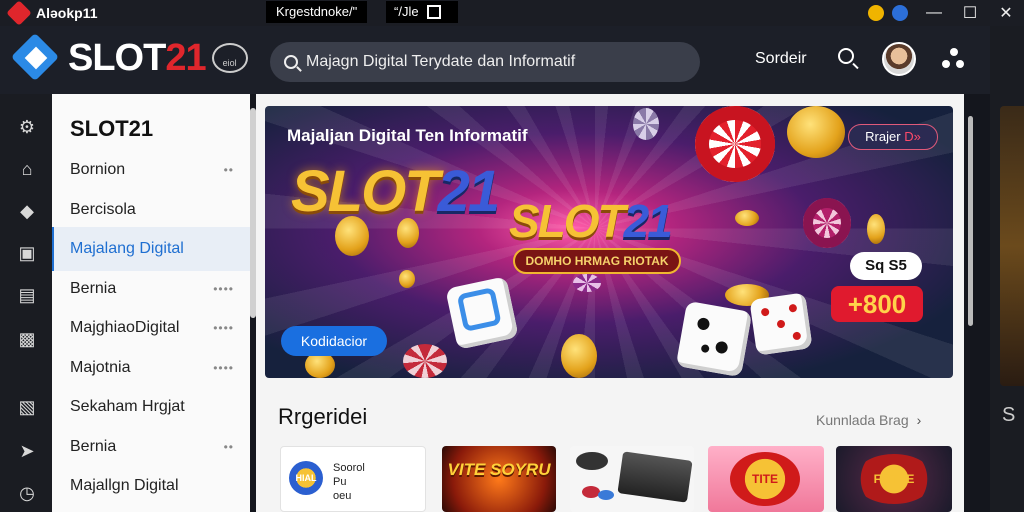 The width and height of the screenshot is (1024, 512). Describe the element at coordinates (422, 12) in the screenshot. I see `window-tab-secondary: “/Jle` at that location.